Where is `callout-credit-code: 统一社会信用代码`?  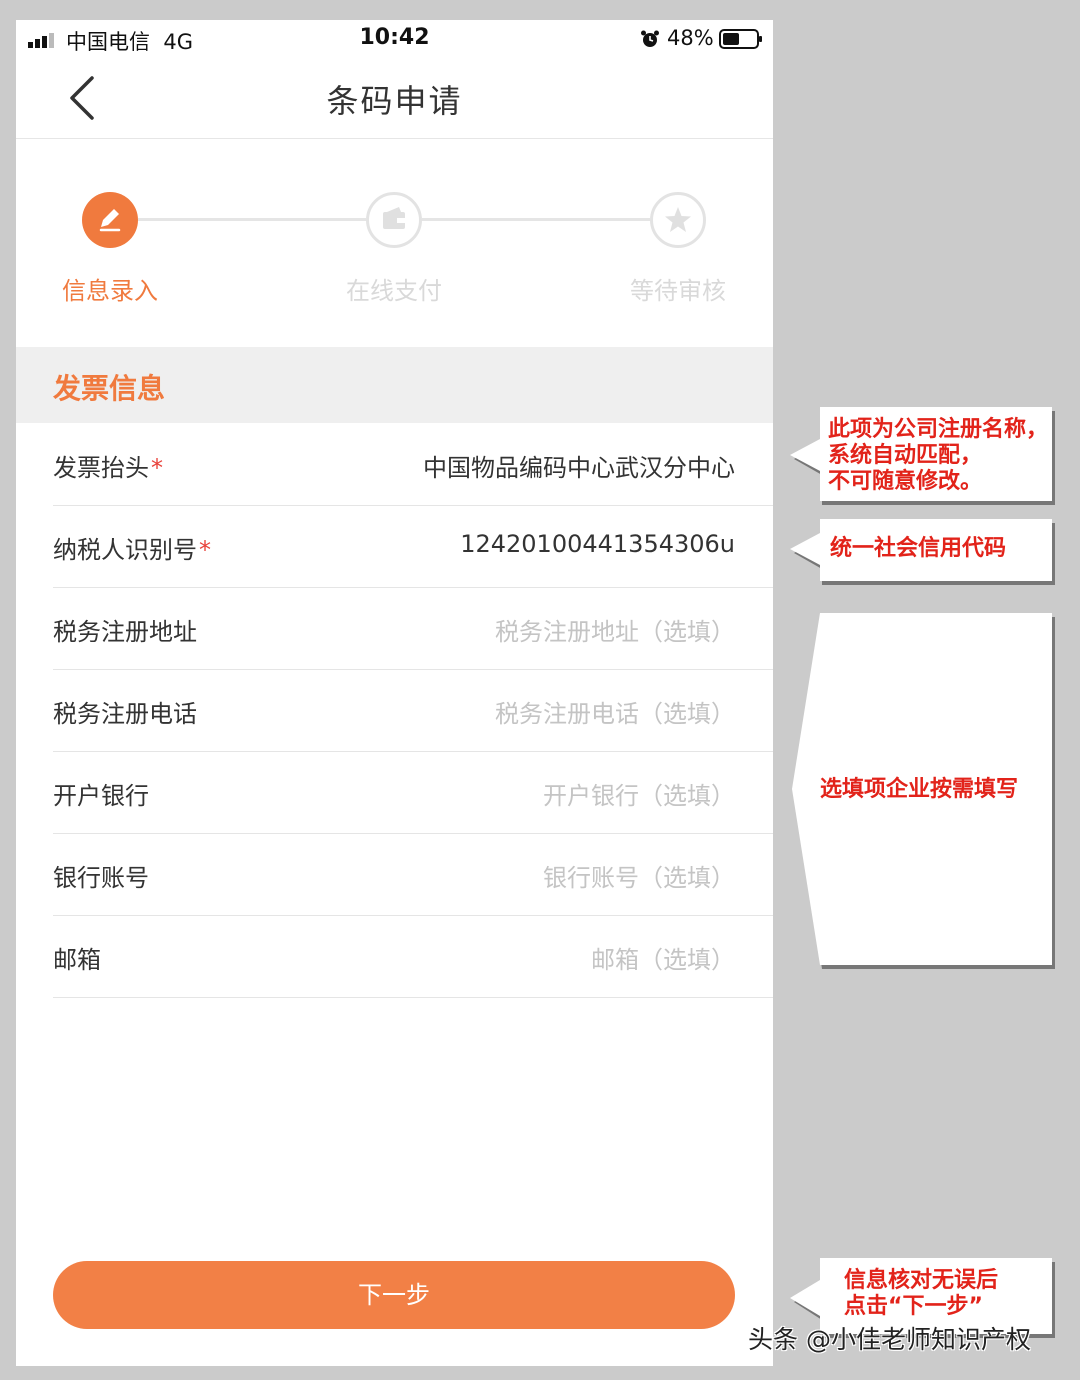
callout-credit-code: 统一社会信用代码 is located at coordinates (923, 551).